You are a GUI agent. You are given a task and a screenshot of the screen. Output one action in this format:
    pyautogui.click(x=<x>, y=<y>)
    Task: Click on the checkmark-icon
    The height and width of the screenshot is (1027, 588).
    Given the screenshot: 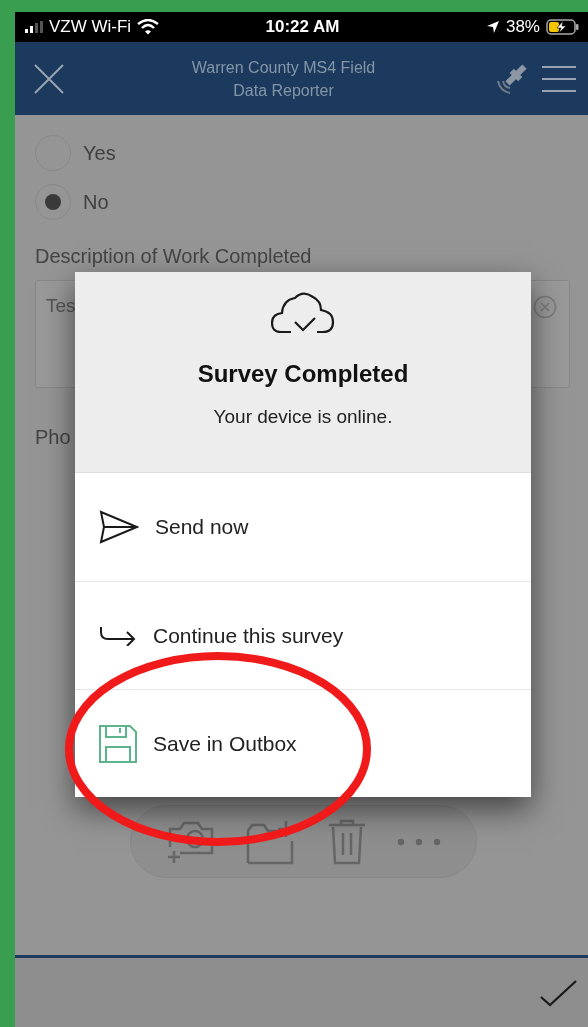 What is the action you would take?
    pyautogui.click(x=559, y=992)
    